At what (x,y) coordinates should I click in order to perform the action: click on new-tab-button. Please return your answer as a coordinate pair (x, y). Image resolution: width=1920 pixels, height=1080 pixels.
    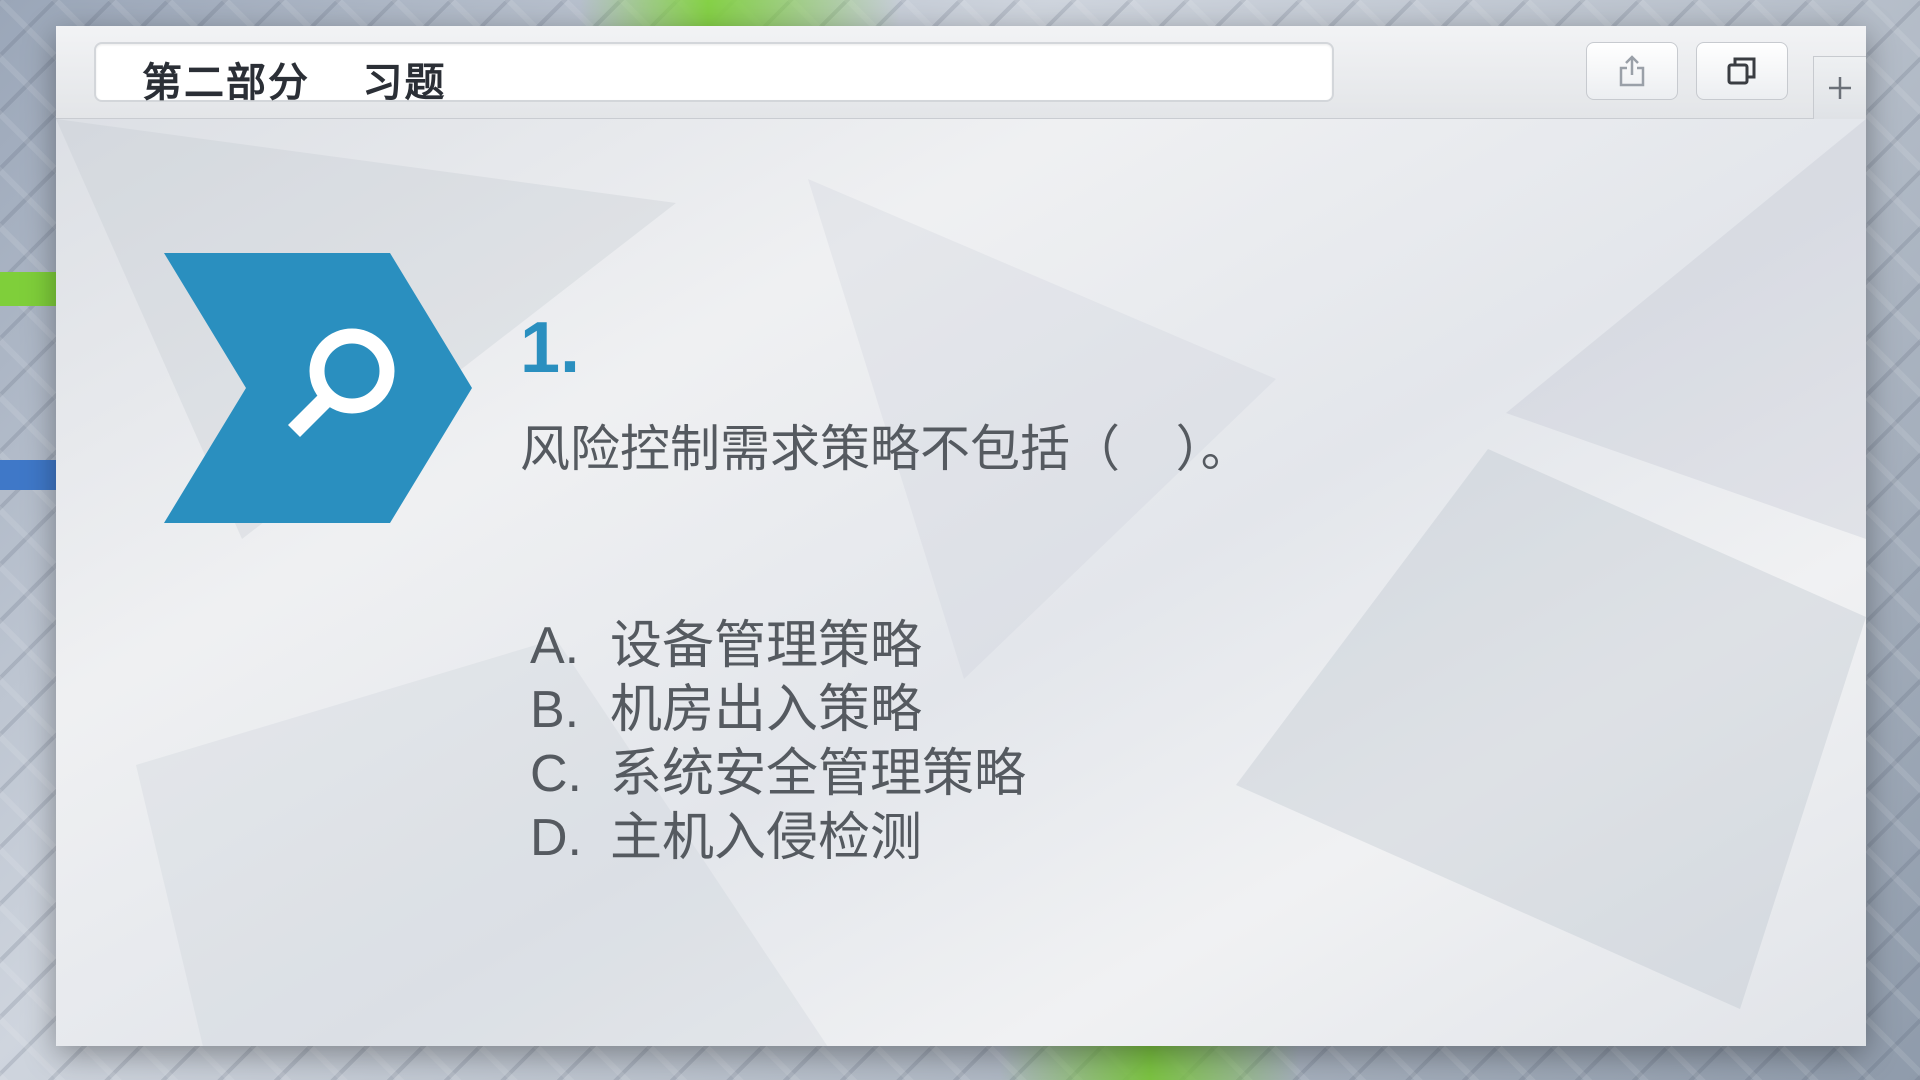
    Looking at the image, I should click on (1839, 87).